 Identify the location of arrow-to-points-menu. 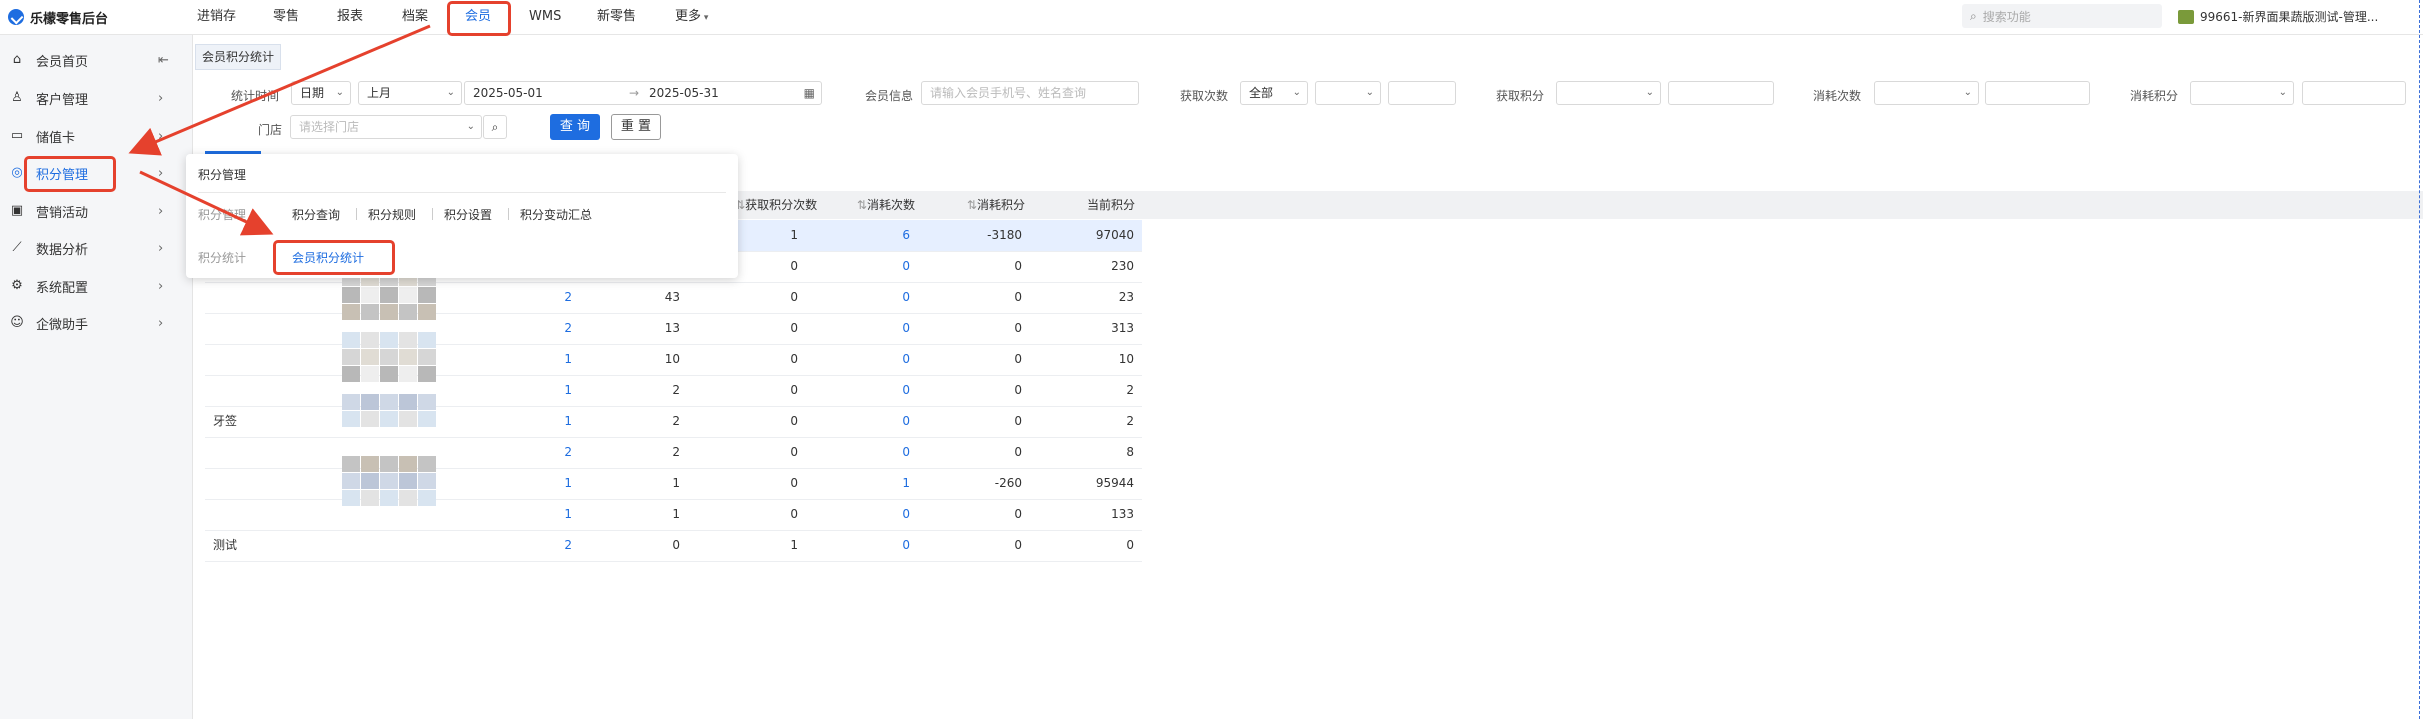
(279, 90).